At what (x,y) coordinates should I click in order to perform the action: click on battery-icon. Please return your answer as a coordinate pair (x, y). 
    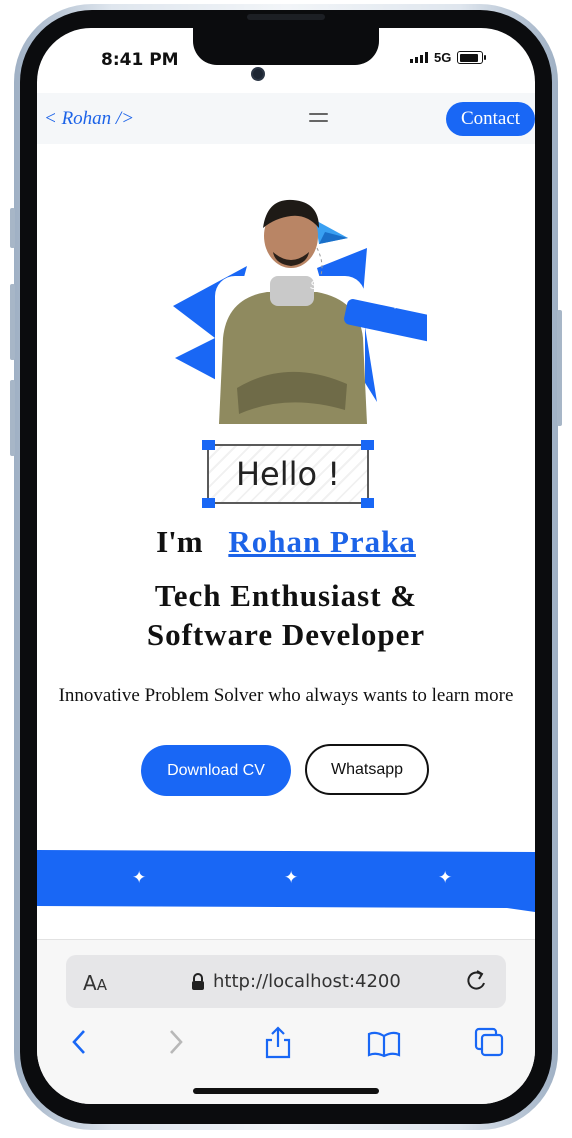
    Looking at the image, I should click on (472, 57).